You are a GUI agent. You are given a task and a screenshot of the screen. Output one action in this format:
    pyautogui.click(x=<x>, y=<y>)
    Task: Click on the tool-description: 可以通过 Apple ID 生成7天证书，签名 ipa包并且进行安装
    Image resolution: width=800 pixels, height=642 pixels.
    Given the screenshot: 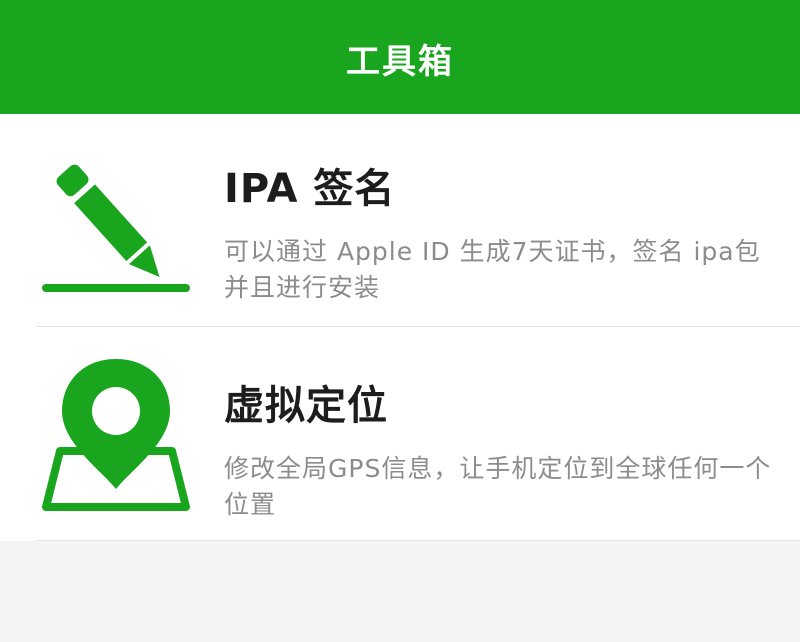 What is the action you would take?
    pyautogui.click(x=492, y=269)
    